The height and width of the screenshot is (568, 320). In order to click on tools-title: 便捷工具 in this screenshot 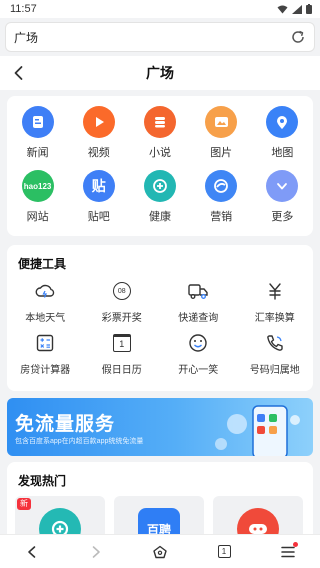, I will do `click(42, 264)`.